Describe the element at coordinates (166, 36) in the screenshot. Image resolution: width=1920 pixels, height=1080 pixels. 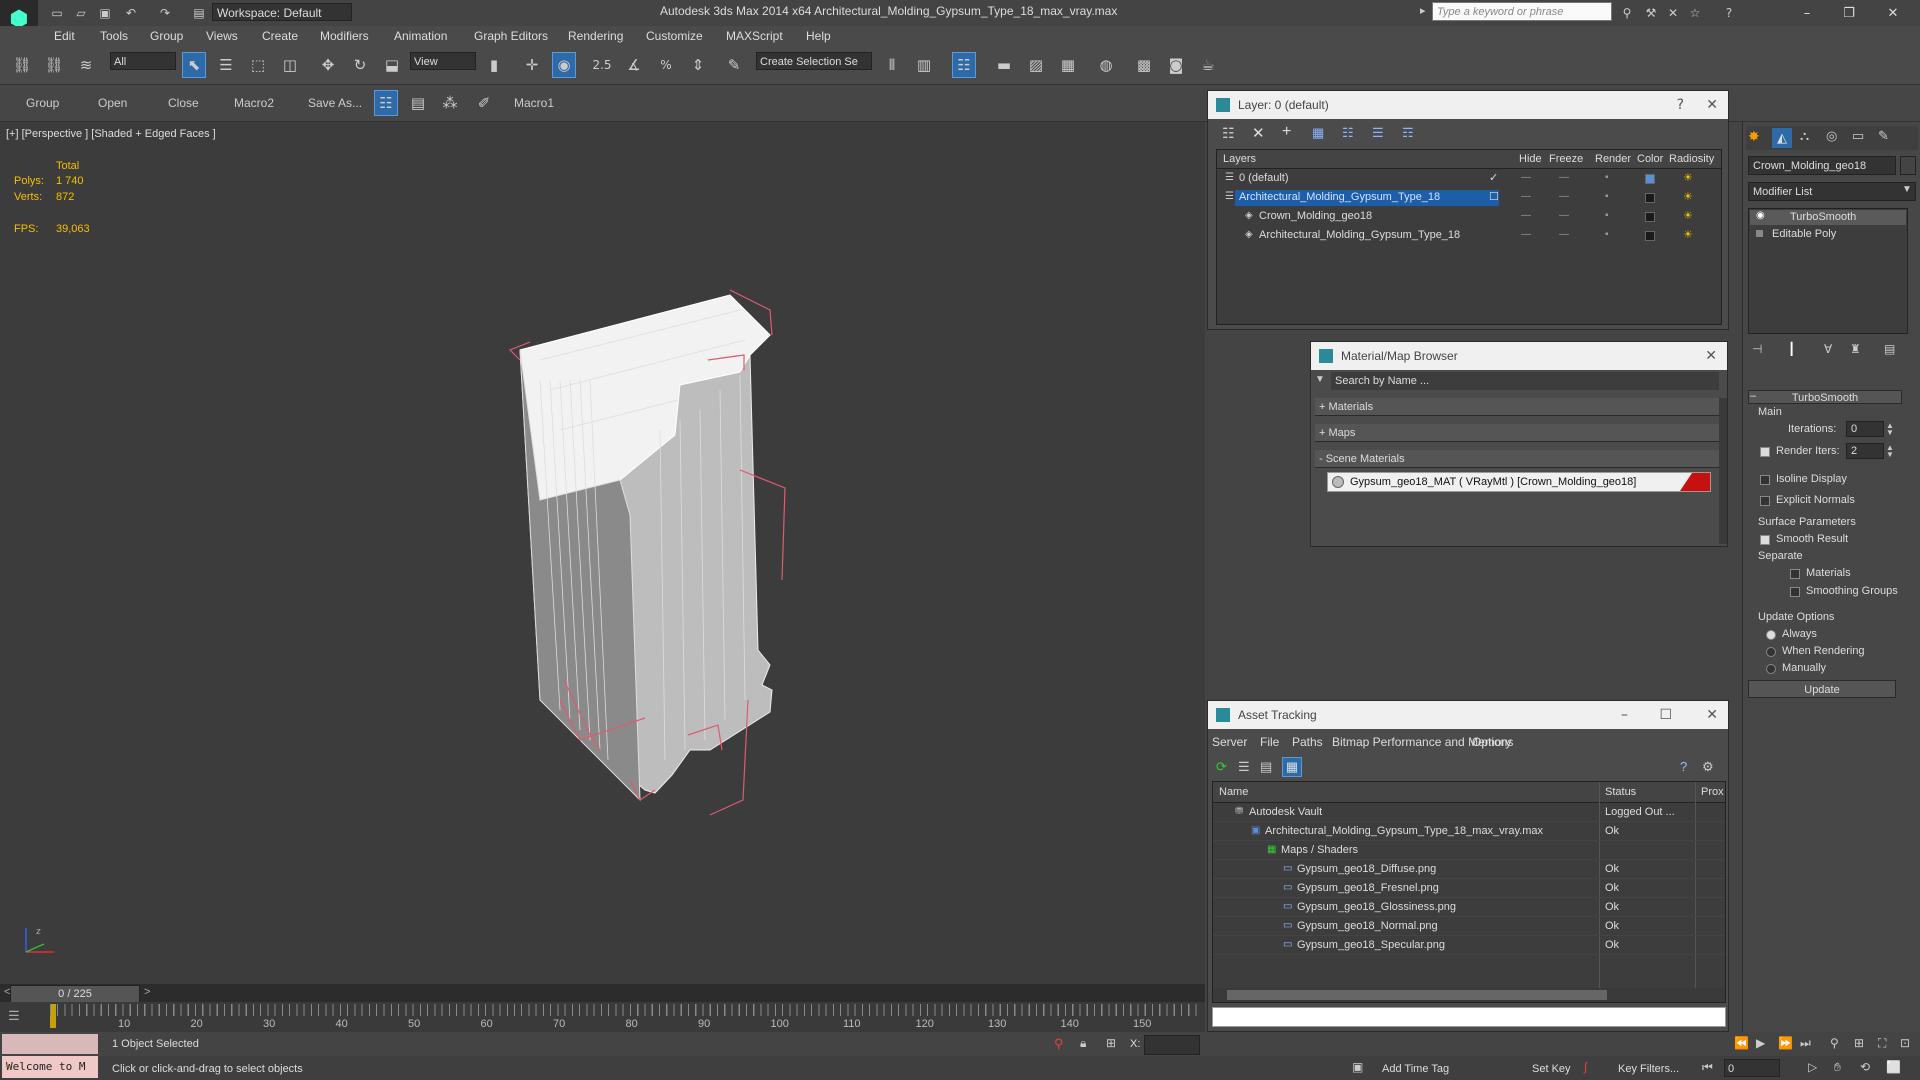
I see `menu-group: Group` at that location.